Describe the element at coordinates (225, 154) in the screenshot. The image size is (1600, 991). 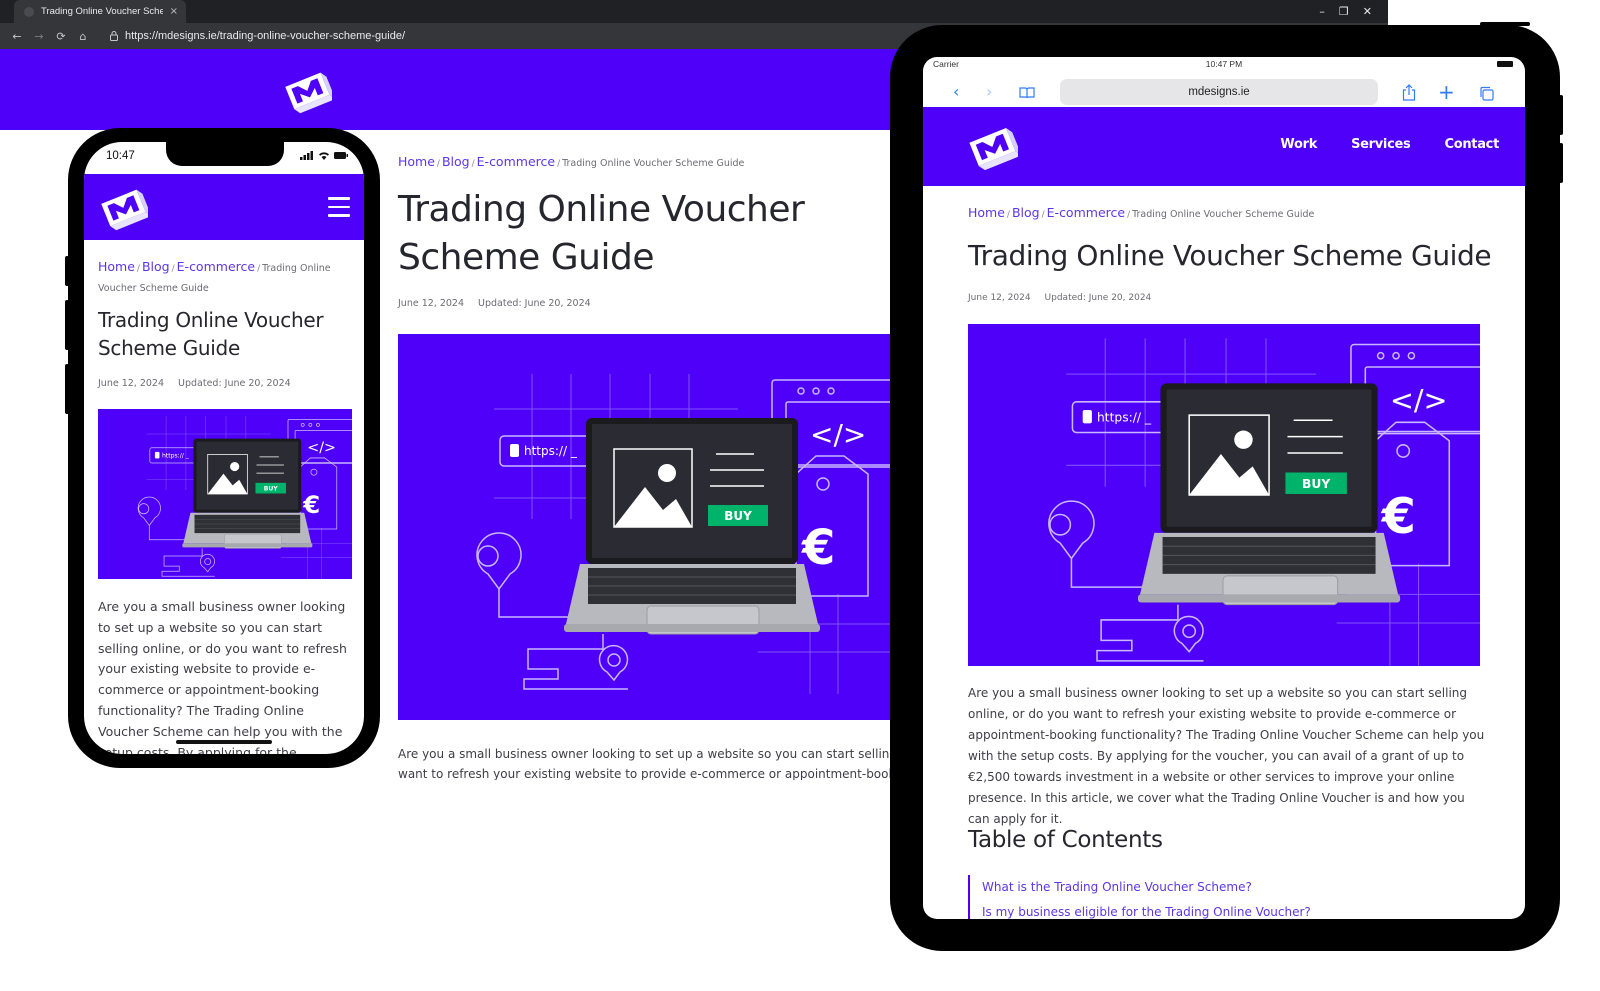
I see `phone-notch` at that location.